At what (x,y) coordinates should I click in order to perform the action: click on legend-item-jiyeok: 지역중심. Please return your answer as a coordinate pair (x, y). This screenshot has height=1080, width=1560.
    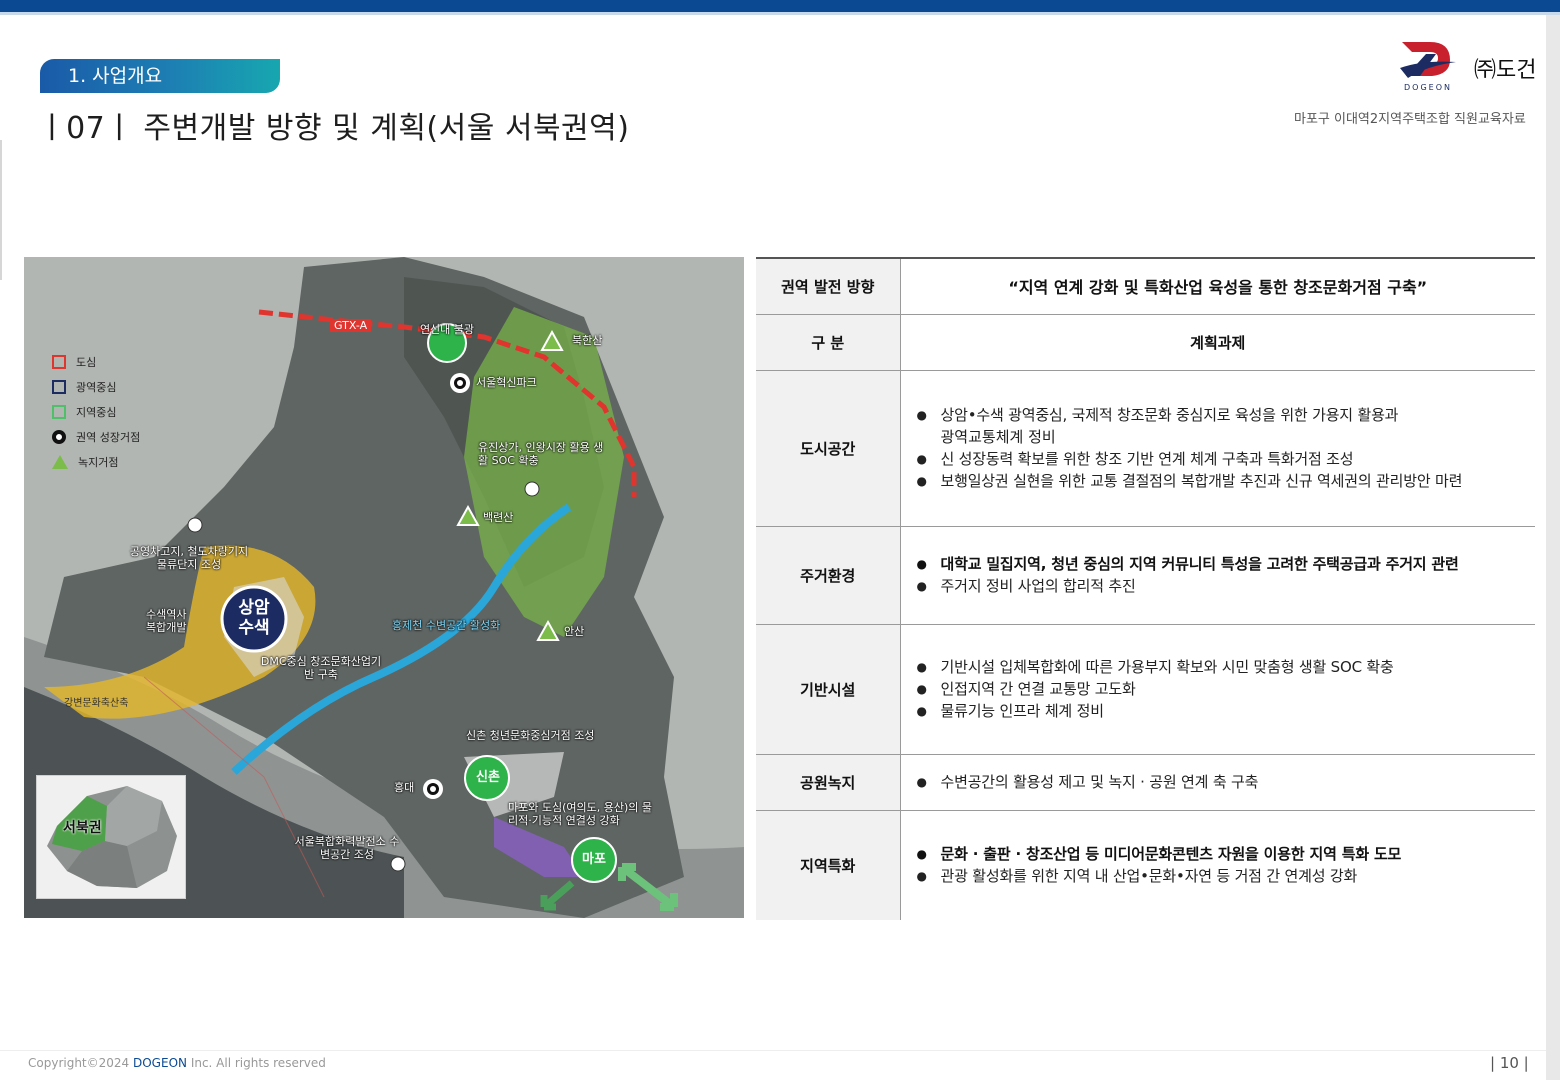
    Looking at the image, I should click on (96, 411).